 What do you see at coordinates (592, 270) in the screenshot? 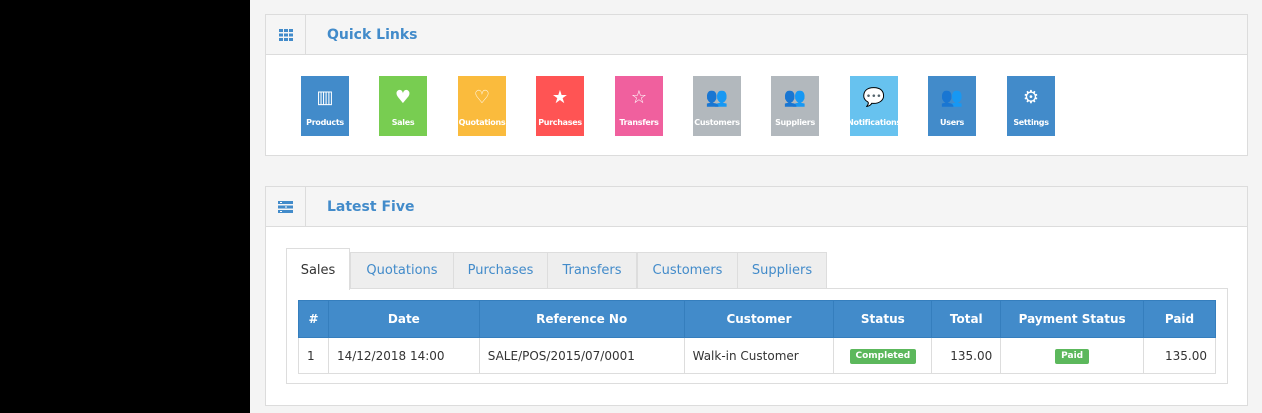
I see `tab-transfers: Transfers` at bounding box center [592, 270].